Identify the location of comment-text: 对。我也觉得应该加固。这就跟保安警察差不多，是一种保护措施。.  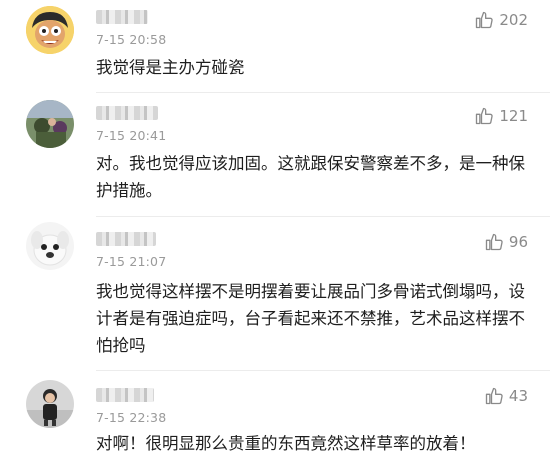
(310, 177).